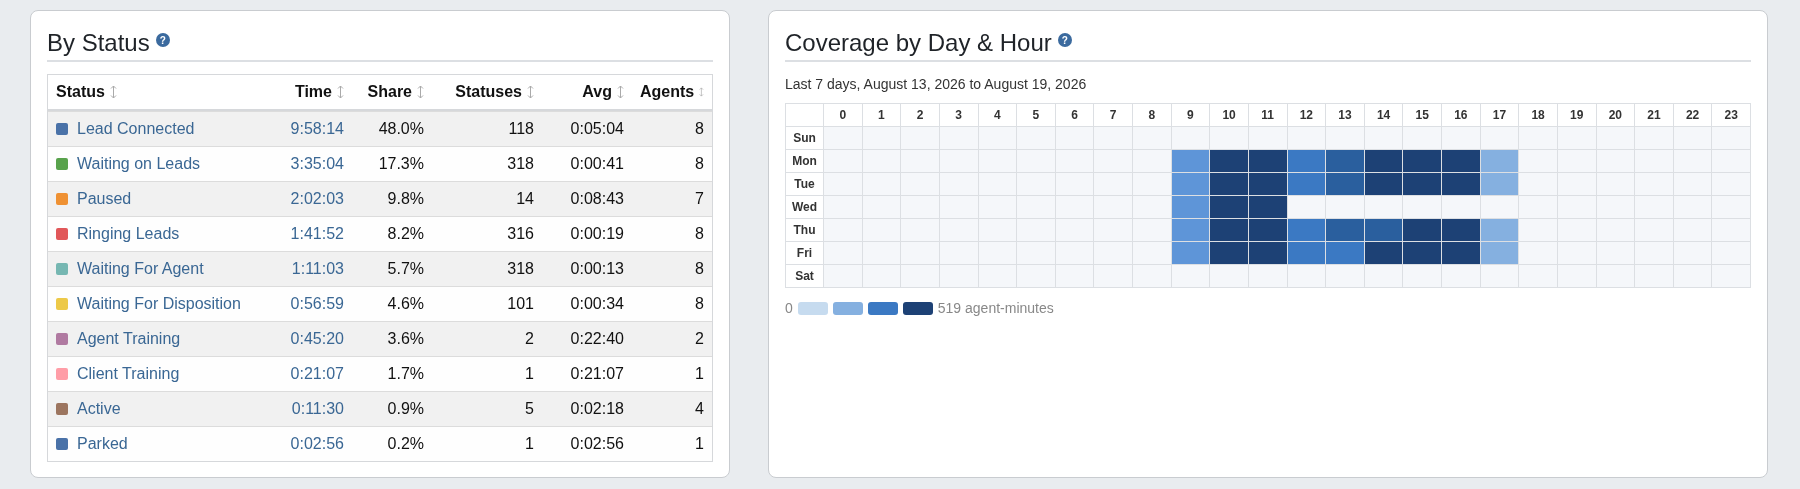 The width and height of the screenshot is (1800, 489). Describe the element at coordinates (597, 444) in the screenshot. I see `avg-cell-text: 0:02:56` at that location.